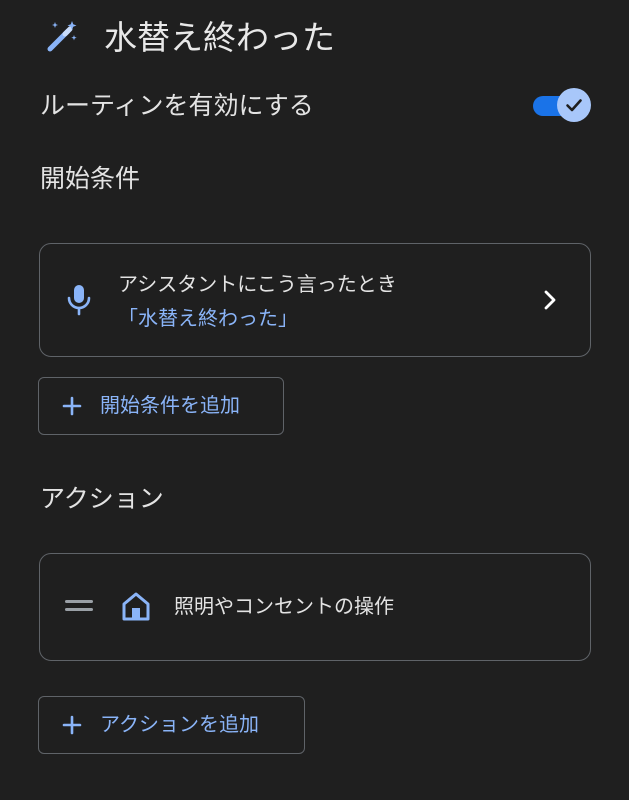  Describe the element at coordinates (257, 284) in the screenshot. I see `starter-title: アシスタントにこう言ったとき` at that location.